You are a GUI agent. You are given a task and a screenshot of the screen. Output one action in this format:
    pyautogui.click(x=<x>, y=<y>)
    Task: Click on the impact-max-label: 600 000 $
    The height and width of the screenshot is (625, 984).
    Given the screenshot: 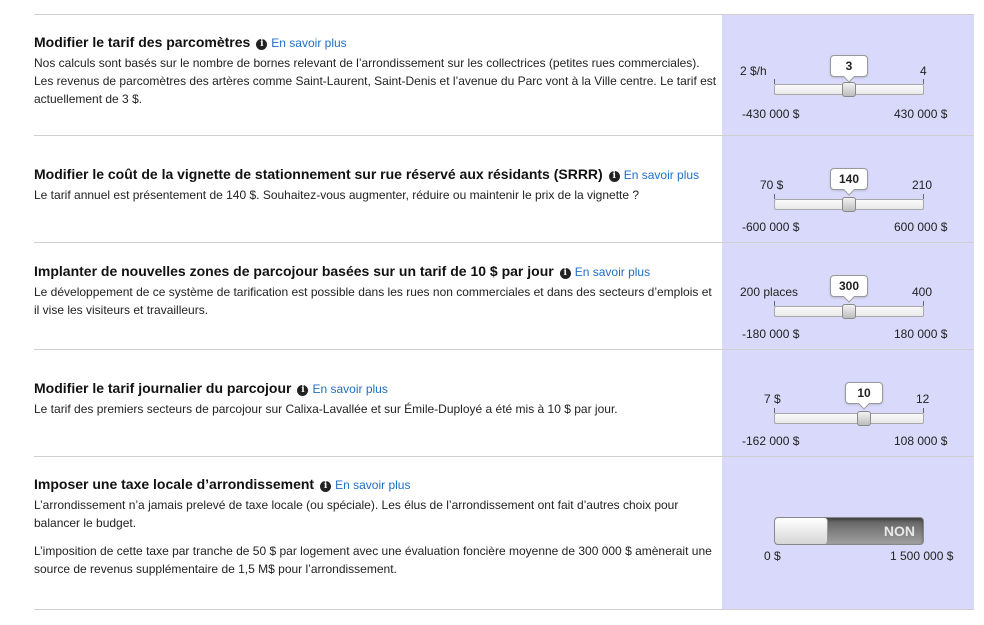 What is the action you would take?
    pyautogui.click(x=921, y=227)
    